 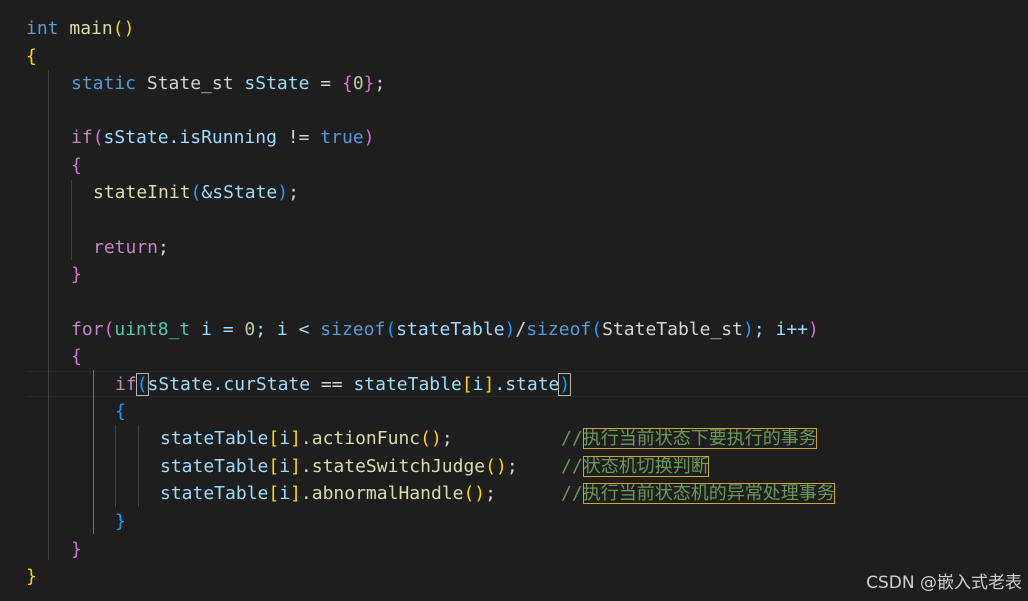 I want to click on field: .state, so click(x=527, y=384).